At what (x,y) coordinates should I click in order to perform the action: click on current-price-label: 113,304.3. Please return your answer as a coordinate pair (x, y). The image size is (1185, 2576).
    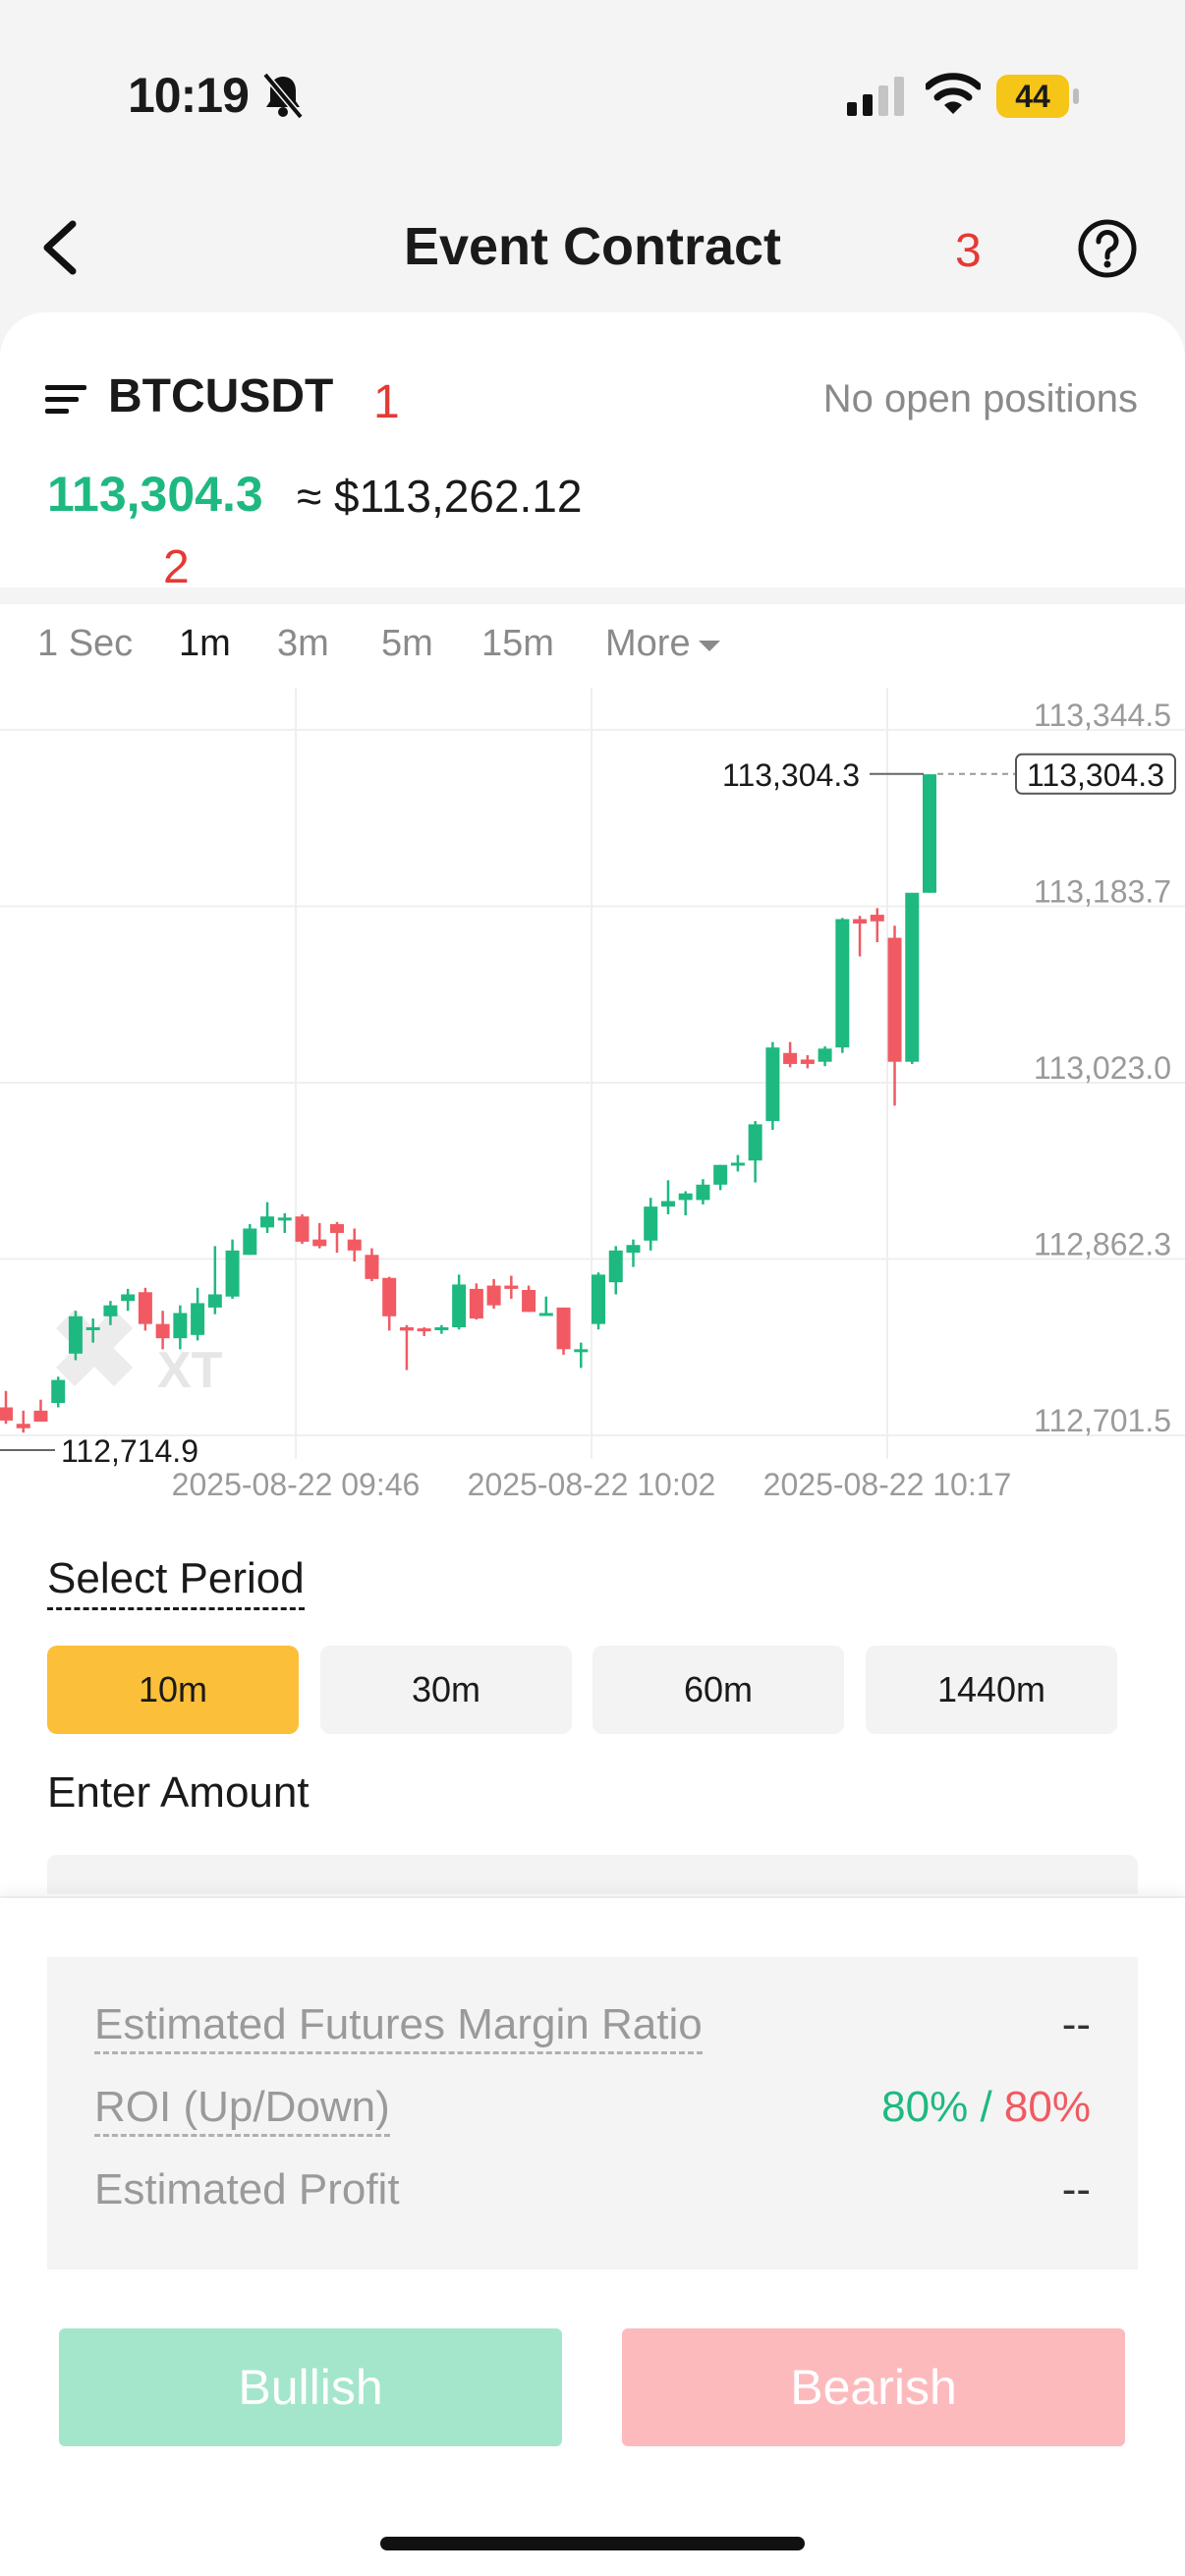
    Looking at the image, I should click on (1096, 775).